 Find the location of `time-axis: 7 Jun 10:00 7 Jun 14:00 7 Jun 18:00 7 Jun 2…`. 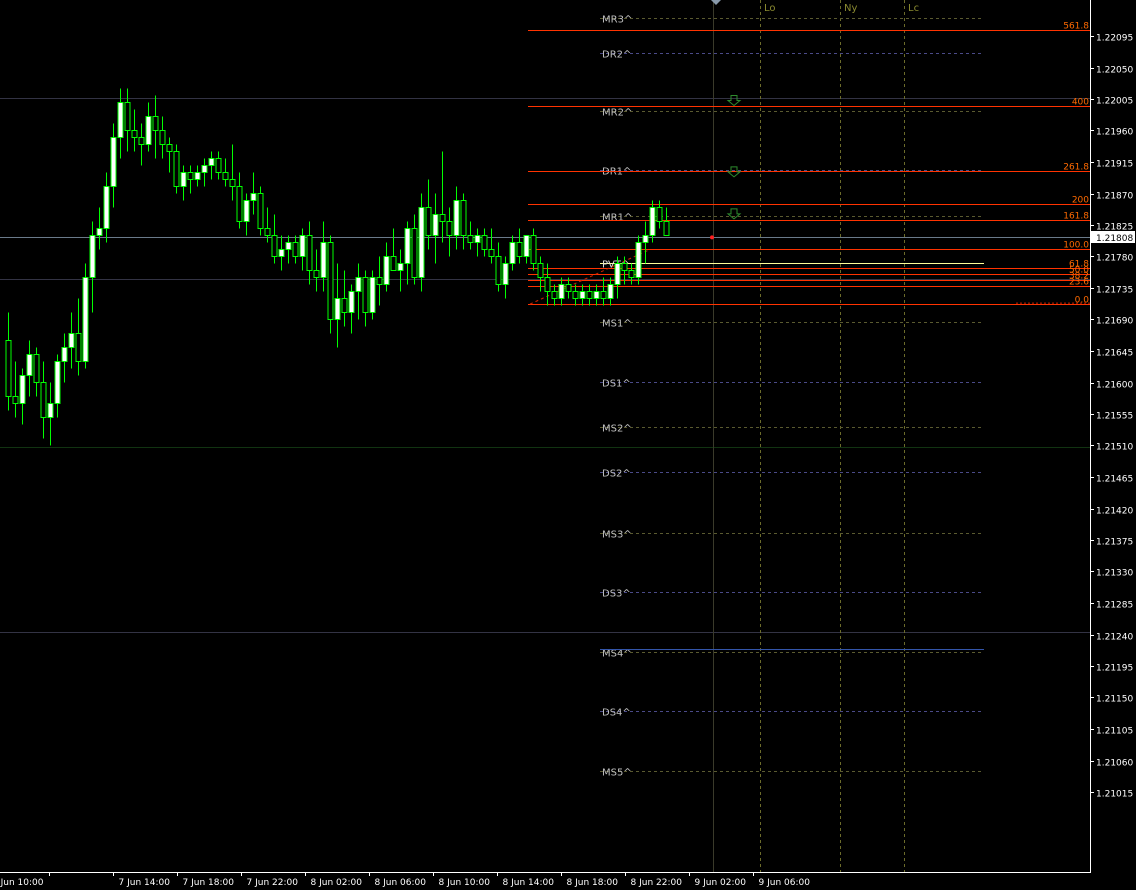

time-axis: 7 Jun 10:00 7 Jun 14:00 7 Jun 18:00 7 Jun 2… is located at coordinates (545, 880).